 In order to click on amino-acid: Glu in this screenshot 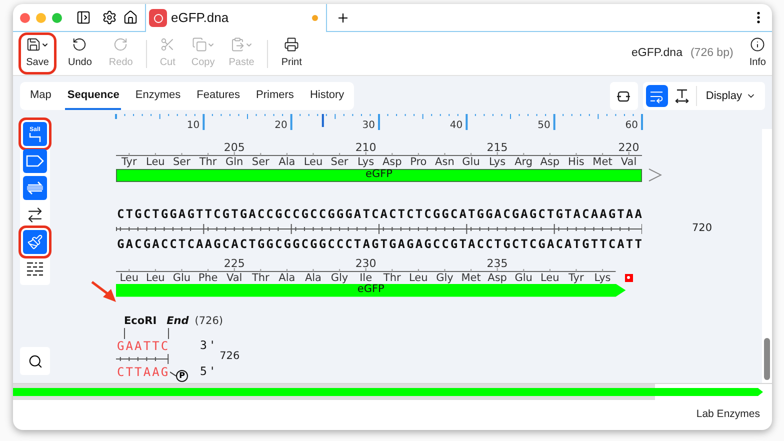, I will do `click(523, 277)`.